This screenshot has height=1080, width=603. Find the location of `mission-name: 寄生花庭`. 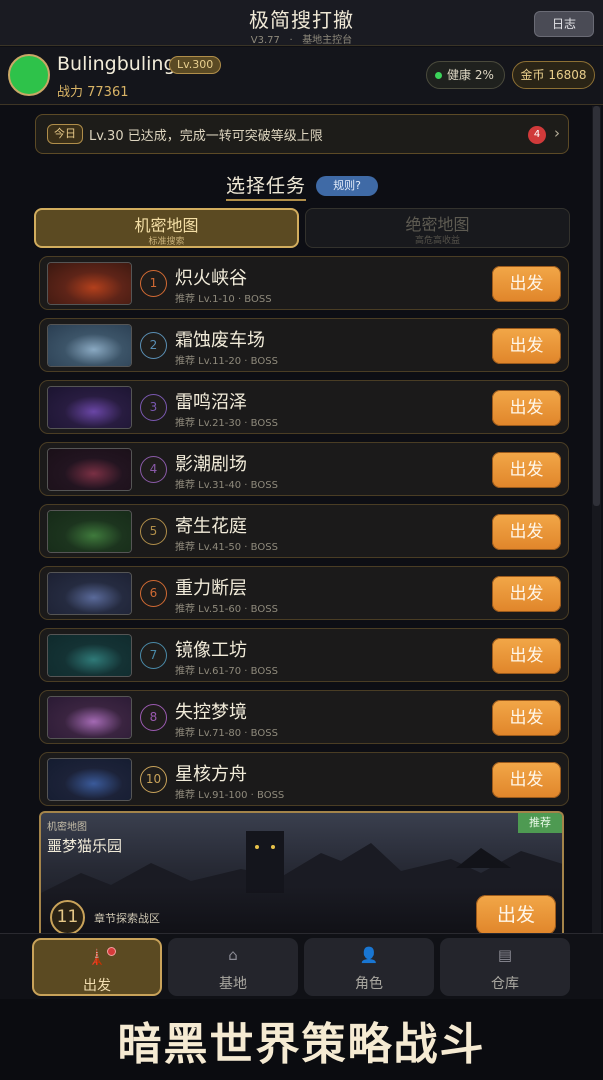

mission-name: 寄生花庭 is located at coordinates (211, 526).